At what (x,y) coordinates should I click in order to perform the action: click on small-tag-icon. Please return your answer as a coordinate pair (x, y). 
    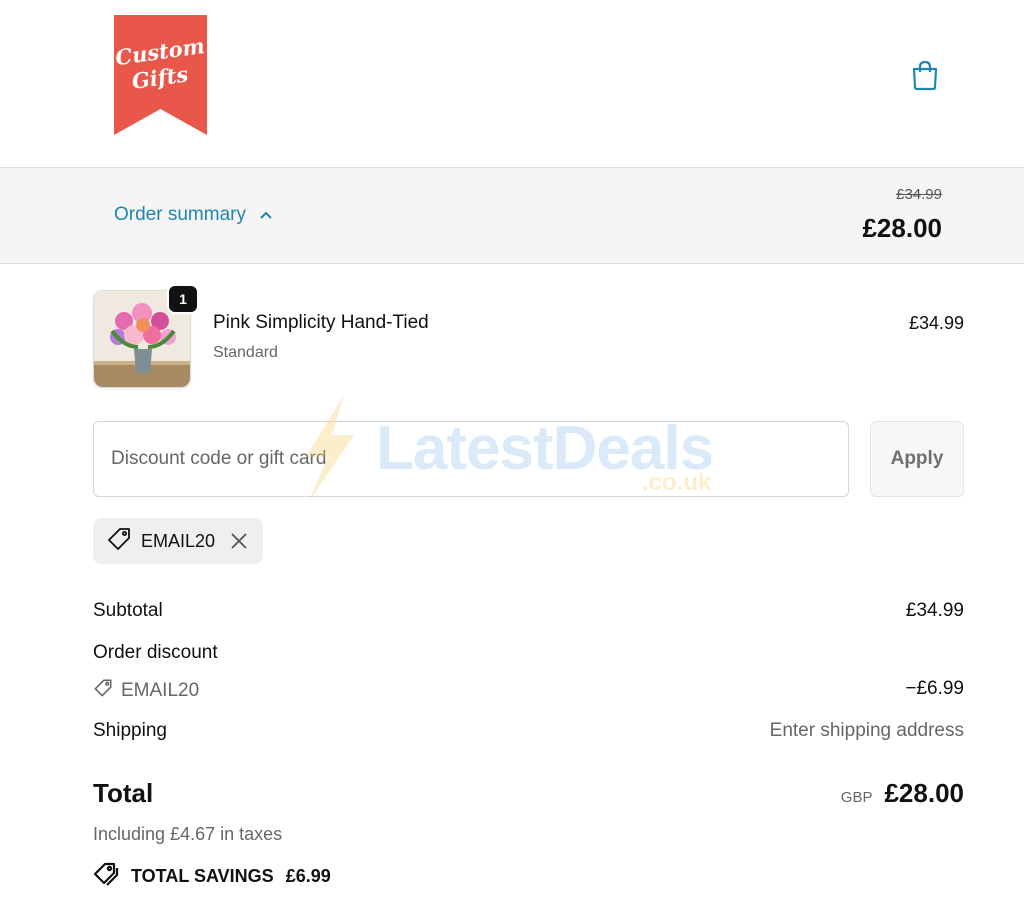
    Looking at the image, I should click on (103, 691).